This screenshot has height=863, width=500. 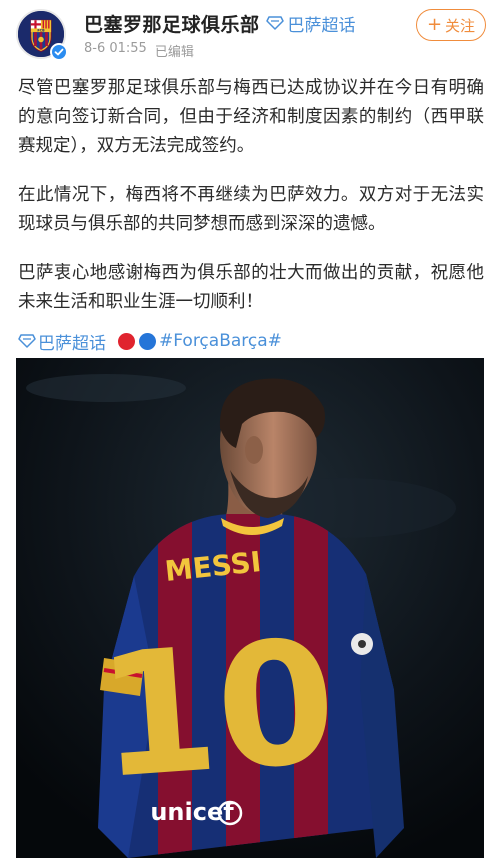 I want to click on verified-badge-icon, so click(x=59, y=52).